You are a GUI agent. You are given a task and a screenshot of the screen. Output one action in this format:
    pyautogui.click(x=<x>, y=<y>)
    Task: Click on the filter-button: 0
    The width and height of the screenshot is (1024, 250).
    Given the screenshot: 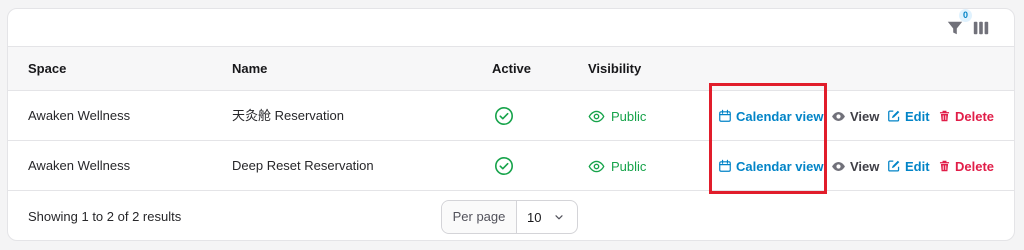 What is the action you would take?
    pyautogui.click(x=959, y=24)
    